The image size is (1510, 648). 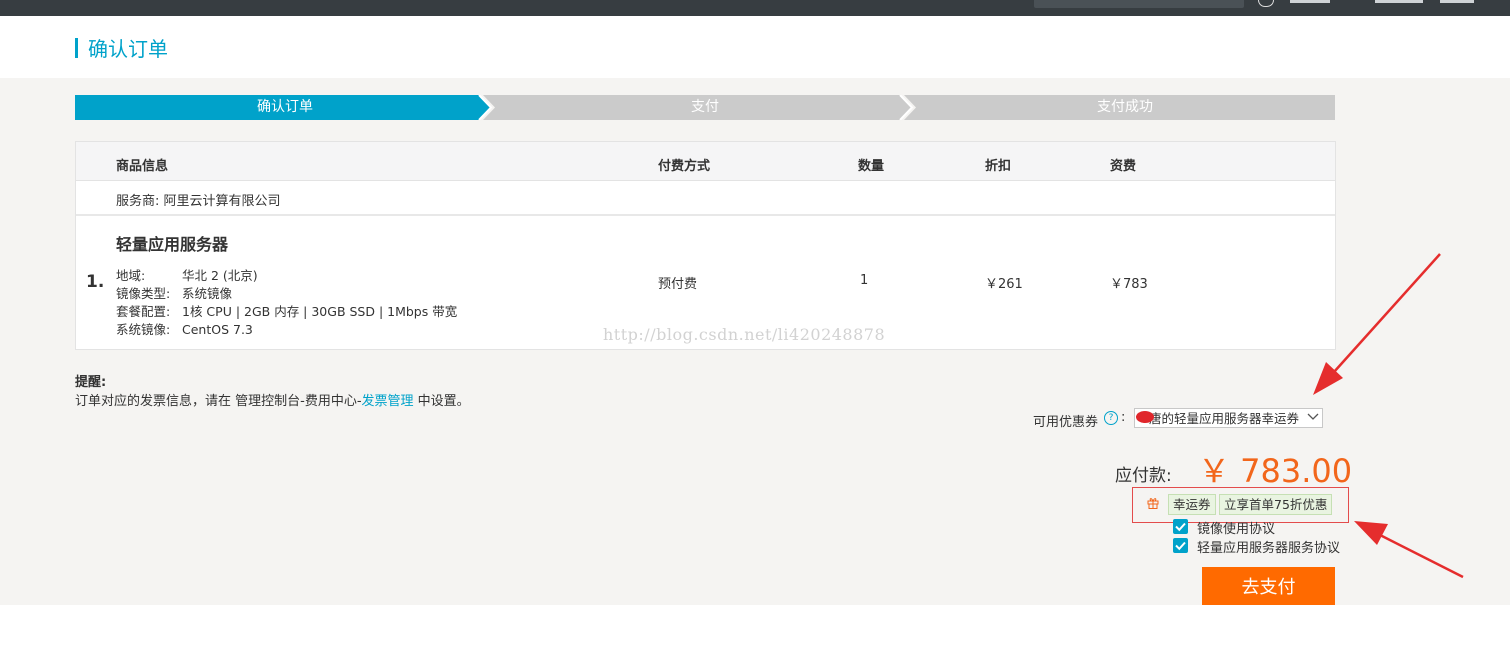 I want to click on notice-text-before: 订单对应的发票信息，请在 管理控制台-费用中心-, so click(x=218, y=401).